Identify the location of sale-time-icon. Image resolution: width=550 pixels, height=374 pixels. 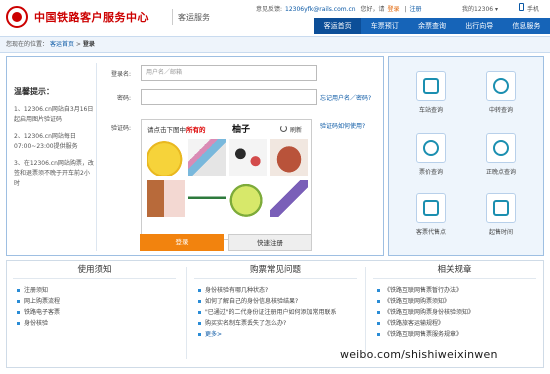
(501, 208).